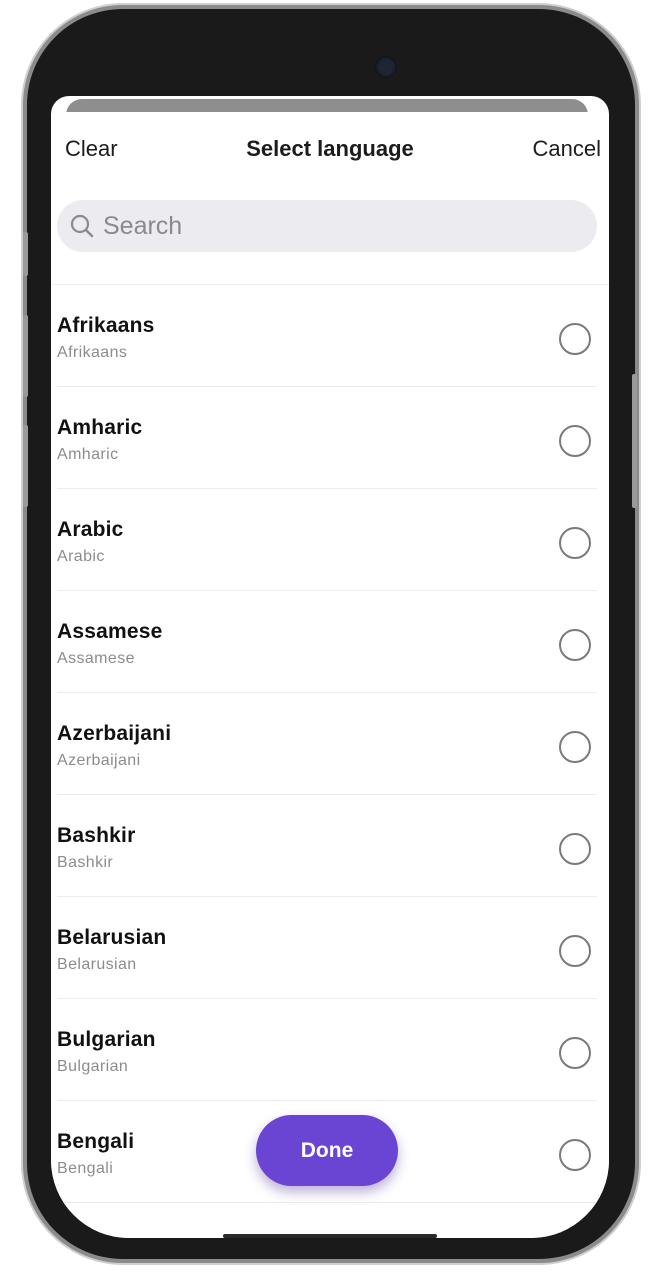 The height and width of the screenshot is (1272, 664). I want to click on list-item: Amharic Amharic, so click(327, 438).